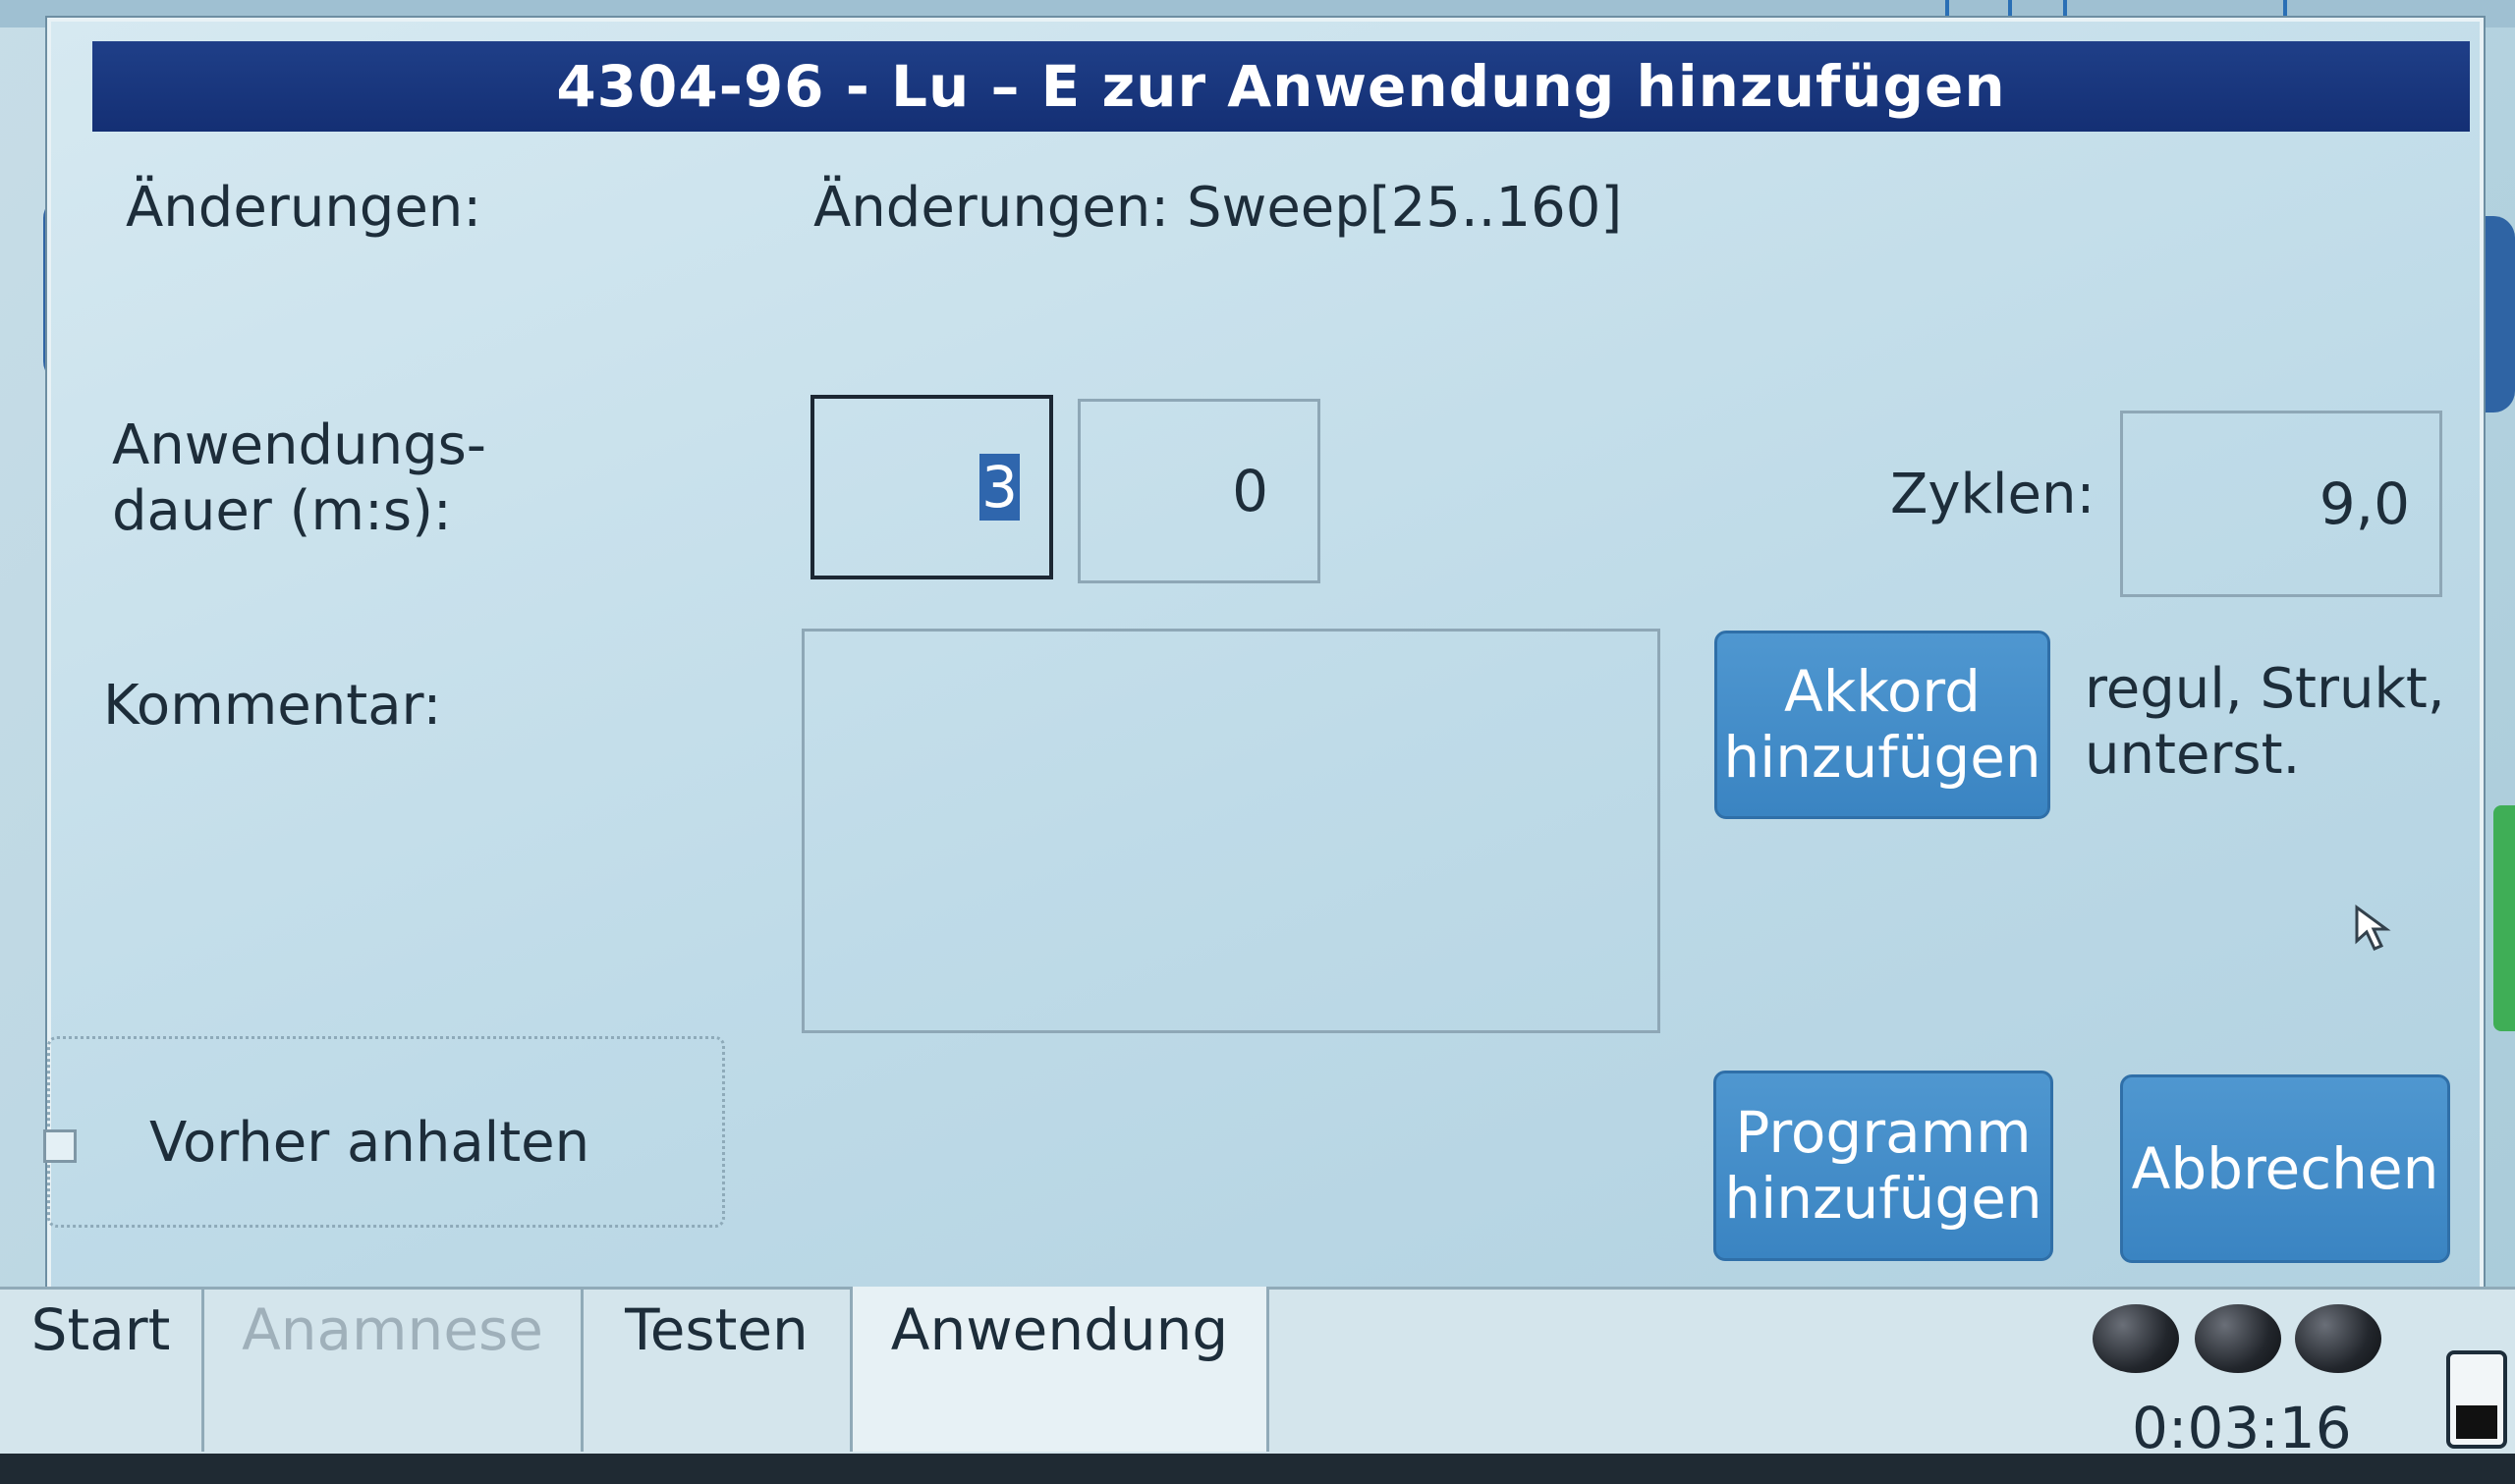  What do you see at coordinates (931, 487) in the screenshot?
I see `duration-minutes-input: 3` at bounding box center [931, 487].